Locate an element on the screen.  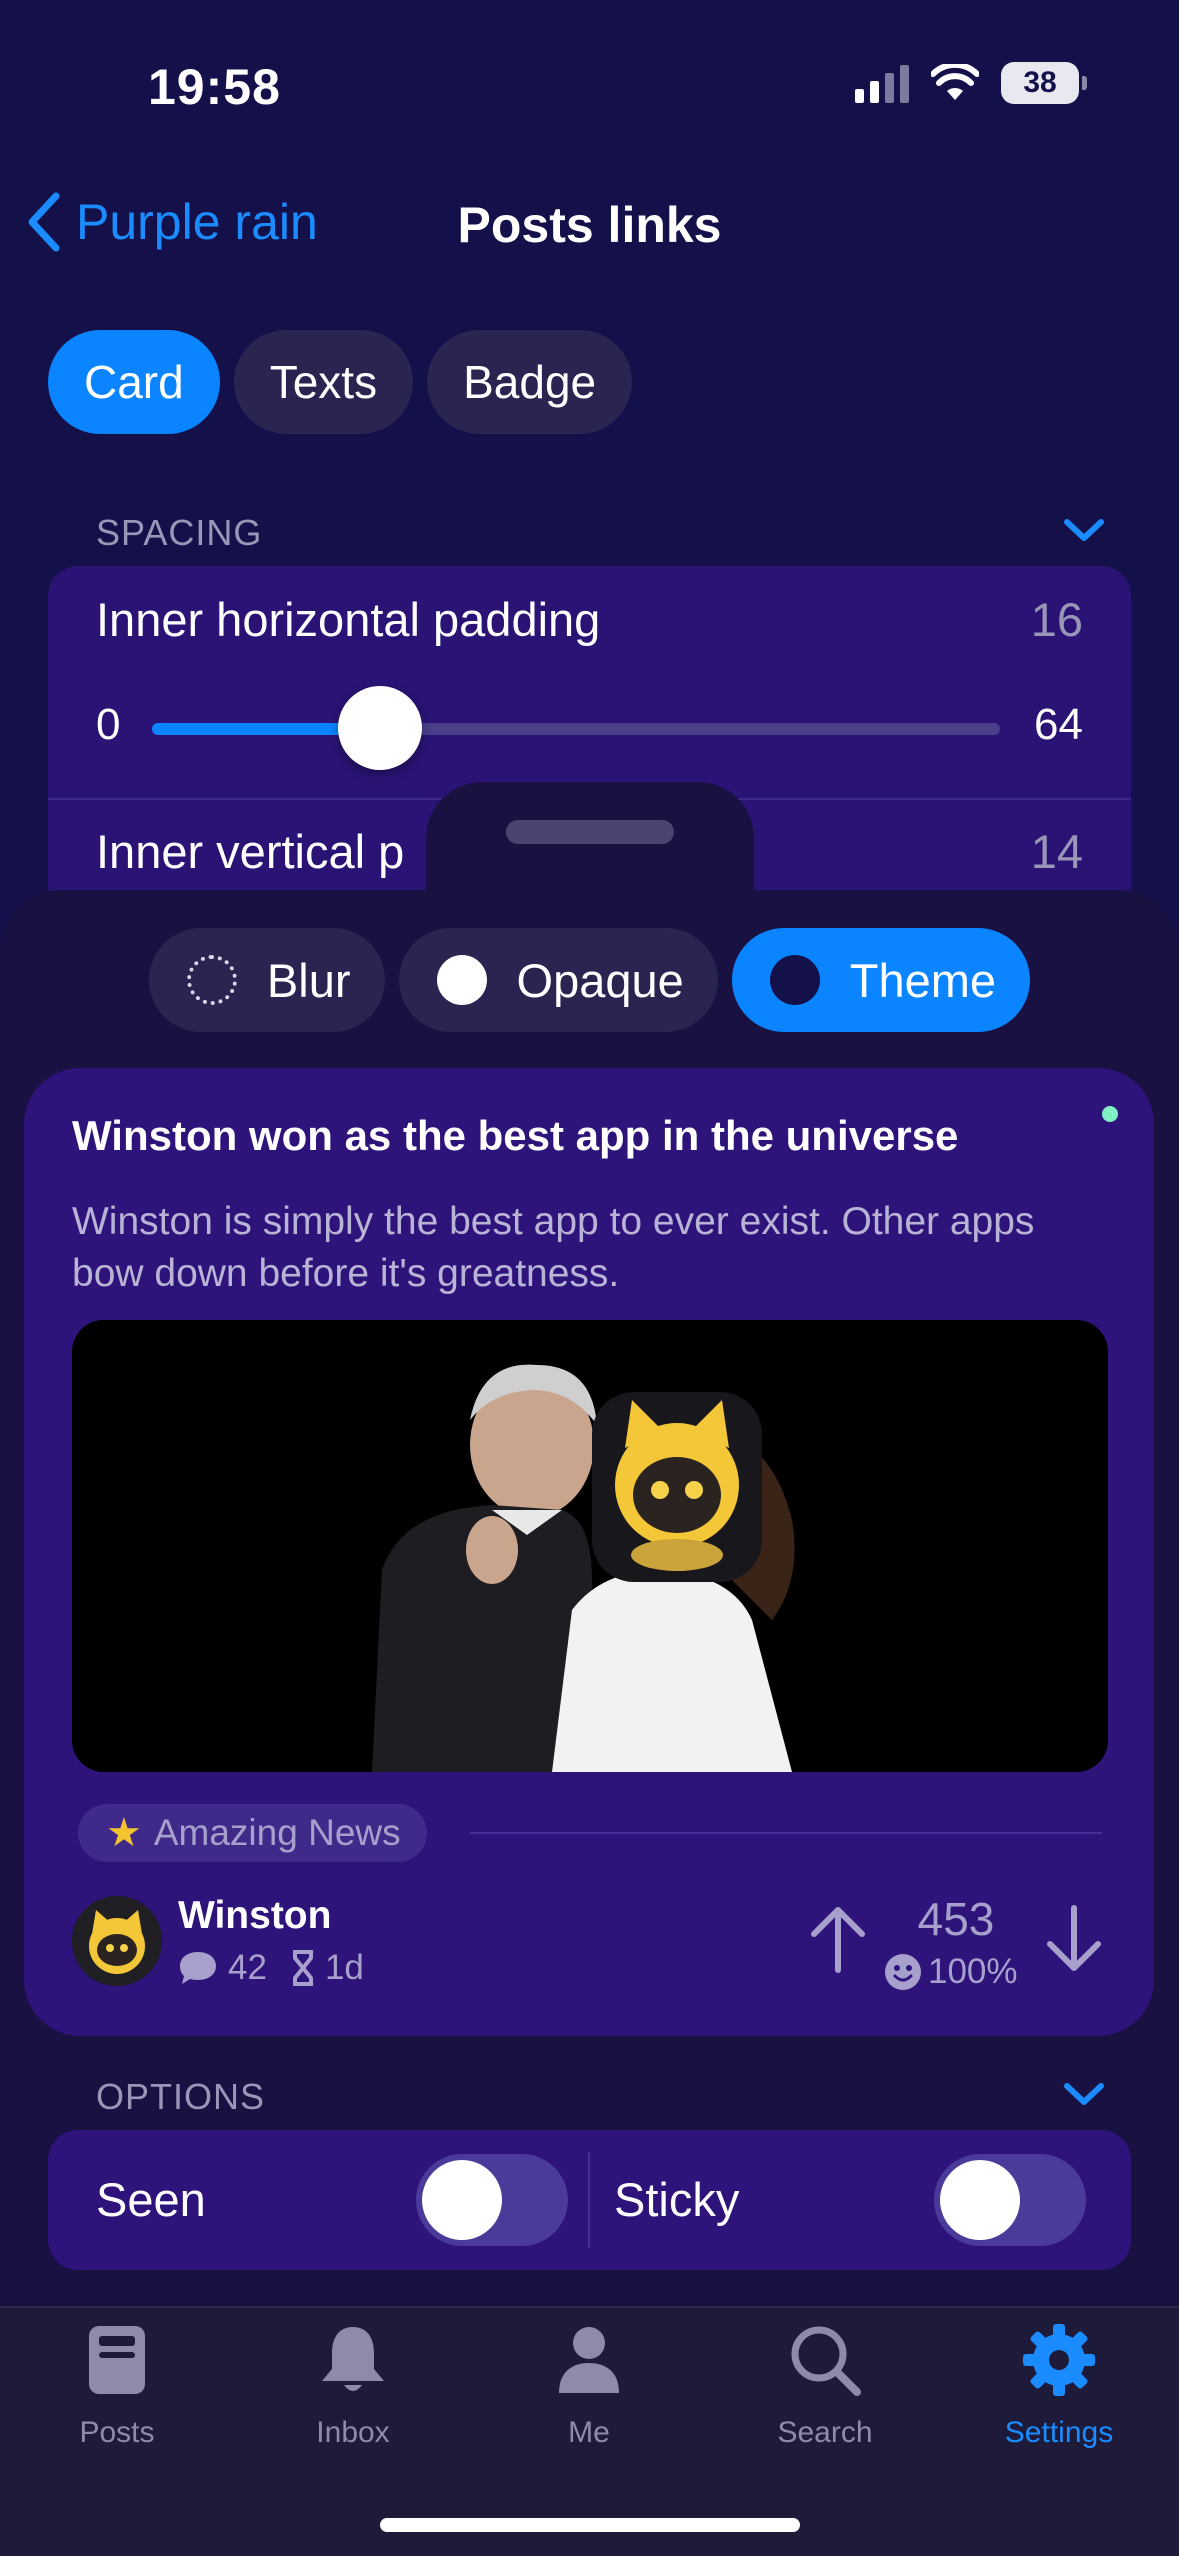
cellular-signal-icon is located at coordinates (882, 83).